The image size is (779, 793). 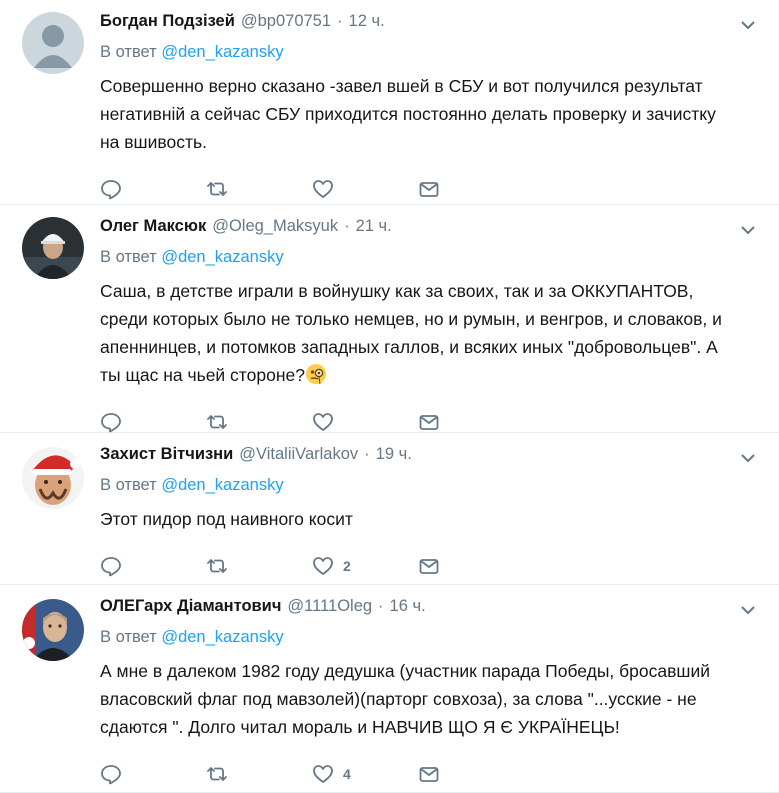 What do you see at coordinates (430, 606) in the screenshot?
I see `tweet-header: ОЛЕГарх Діамантович @1111Oleg · 16 ч.` at bounding box center [430, 606].